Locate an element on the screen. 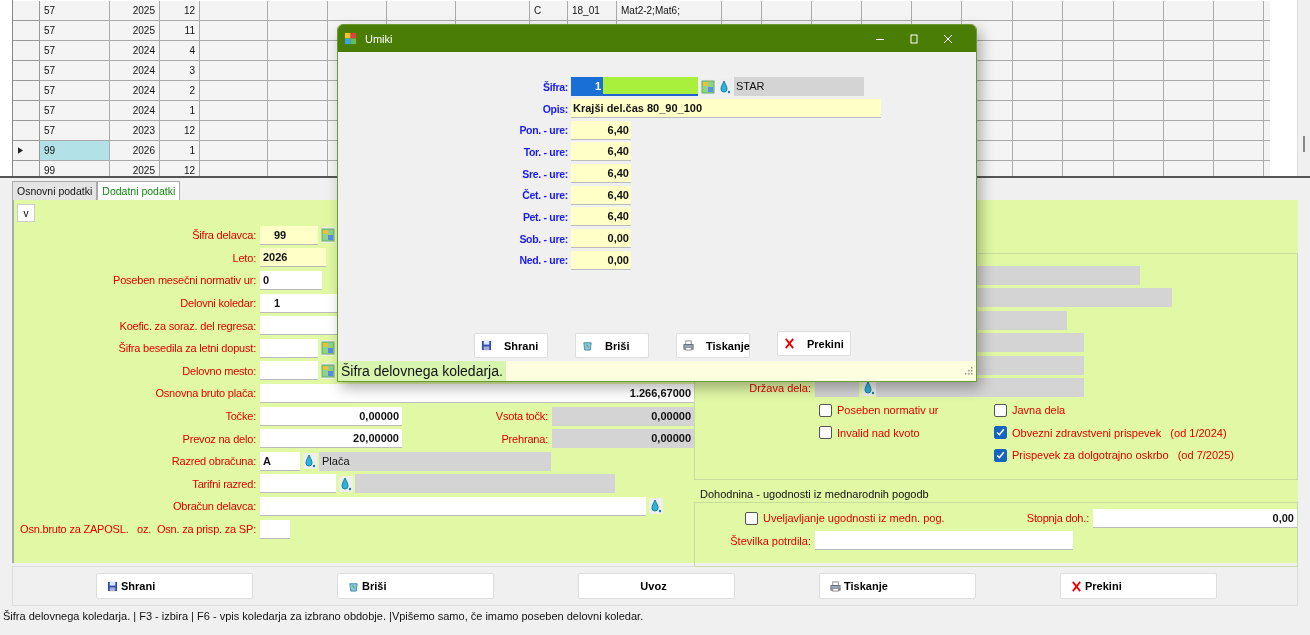 Image resolution: width=1310 pixels, height=635 pixels. field-label: Številka potrdila: is located at coordinates (770, 540).